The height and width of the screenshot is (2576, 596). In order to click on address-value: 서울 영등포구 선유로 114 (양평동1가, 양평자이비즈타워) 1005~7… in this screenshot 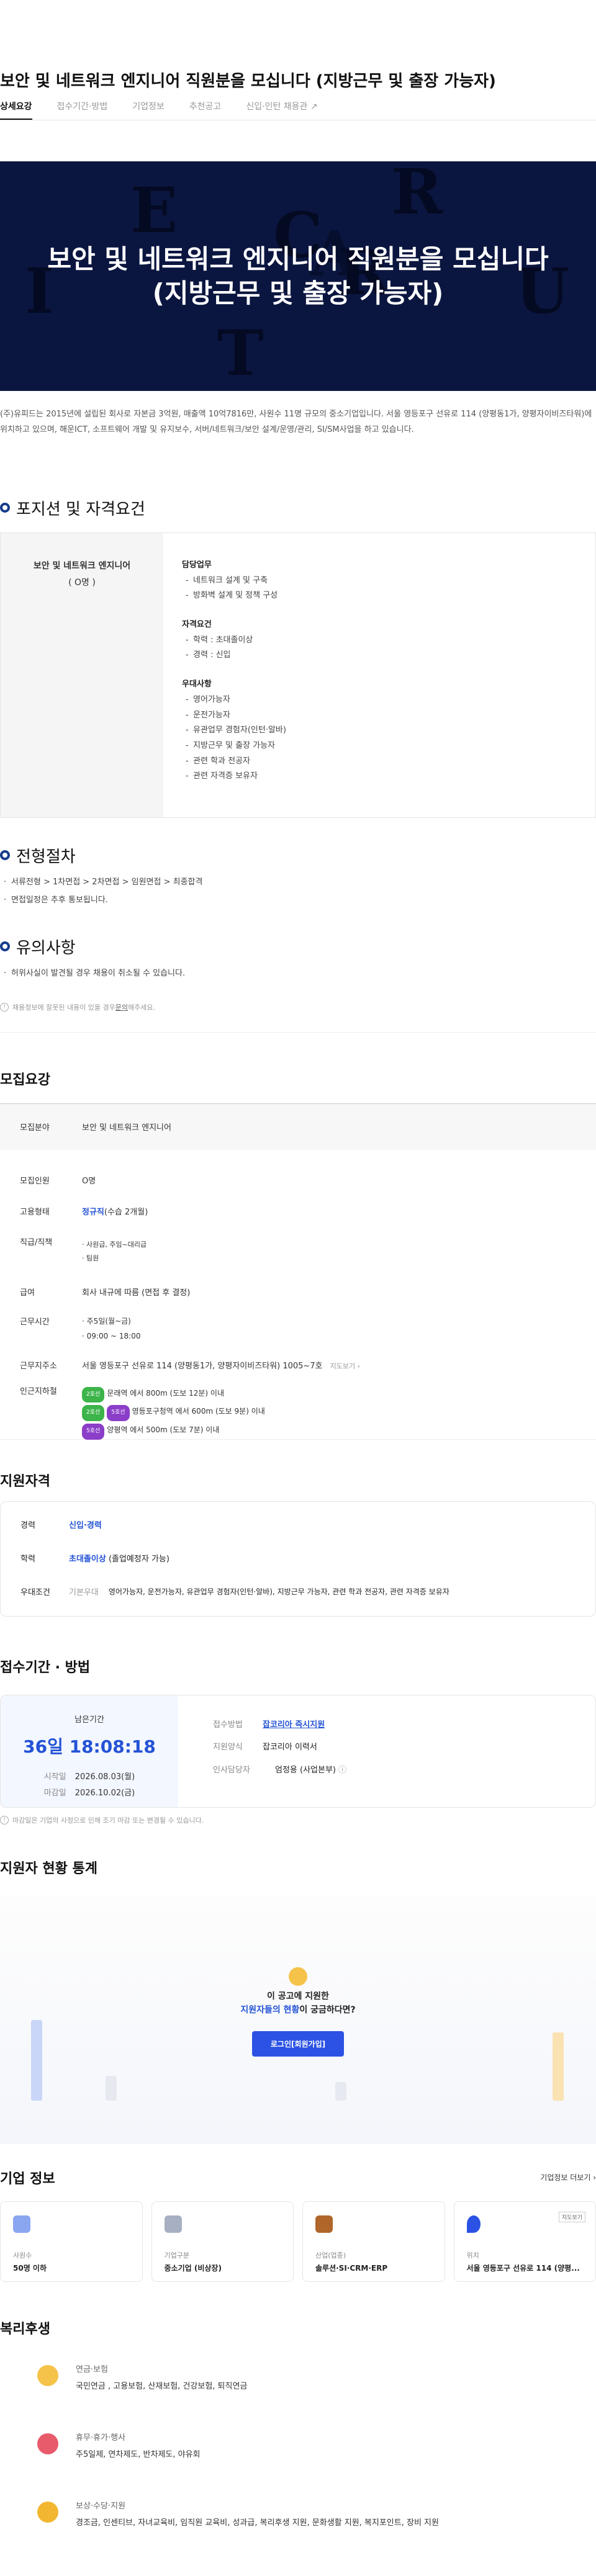, I will do `click(202, 1366)`.